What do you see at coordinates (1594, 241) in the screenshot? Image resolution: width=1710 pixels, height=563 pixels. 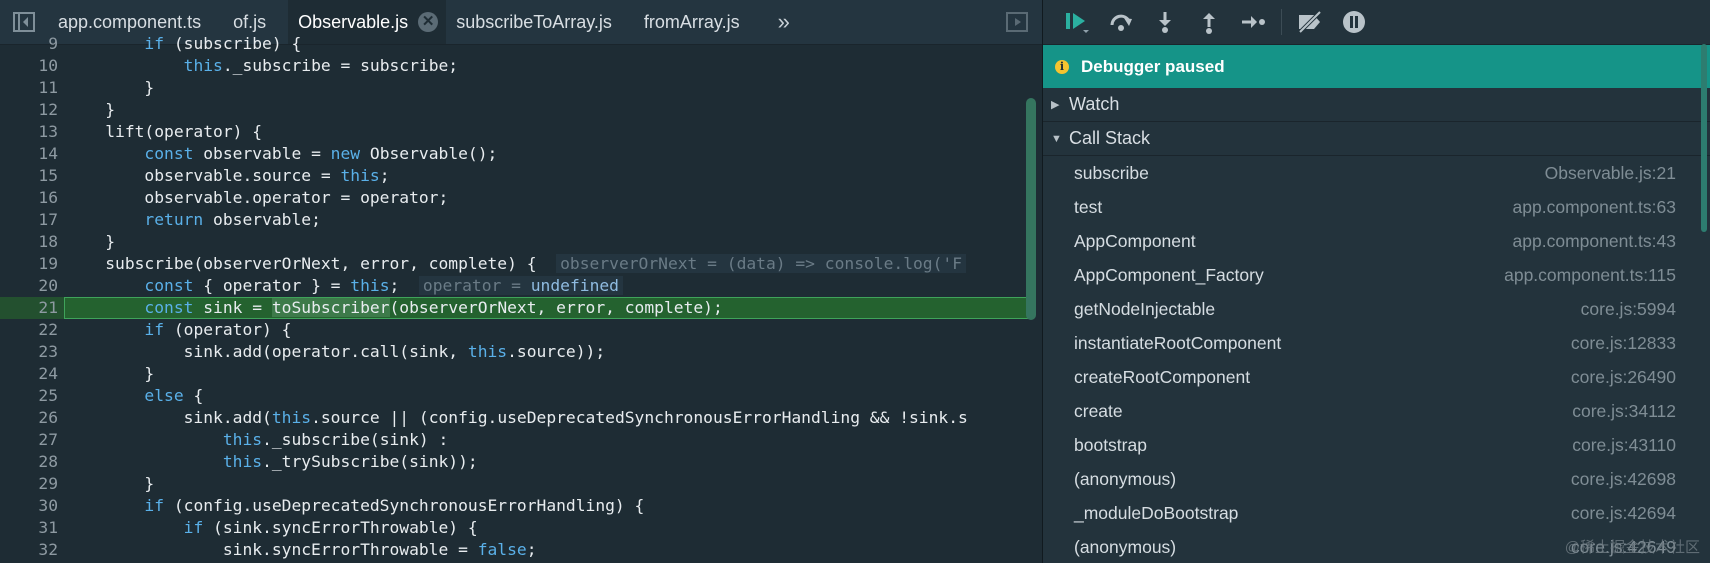 I see `frame-location: app.component.ts:43` at bounding box center [1594, 241].